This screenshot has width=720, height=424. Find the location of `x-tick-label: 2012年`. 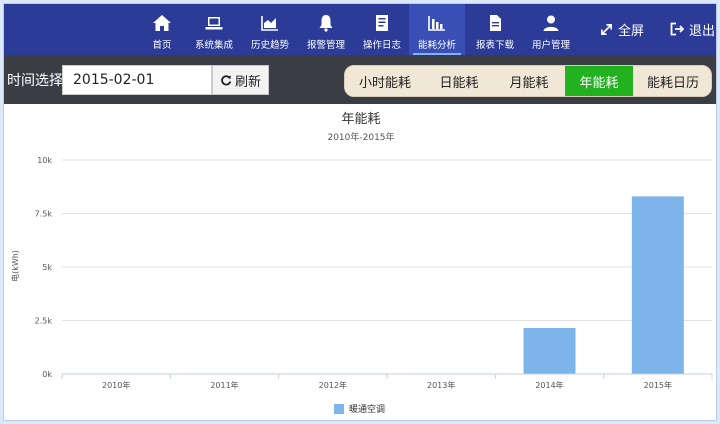

x-tick-label: 2012年 is located at coordinates (333, 385).